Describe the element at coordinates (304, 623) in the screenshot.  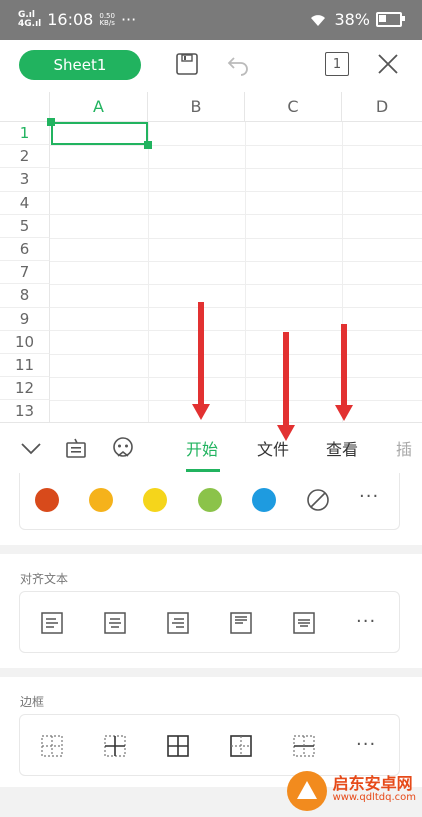
I see `align-middle-icon` at that location.